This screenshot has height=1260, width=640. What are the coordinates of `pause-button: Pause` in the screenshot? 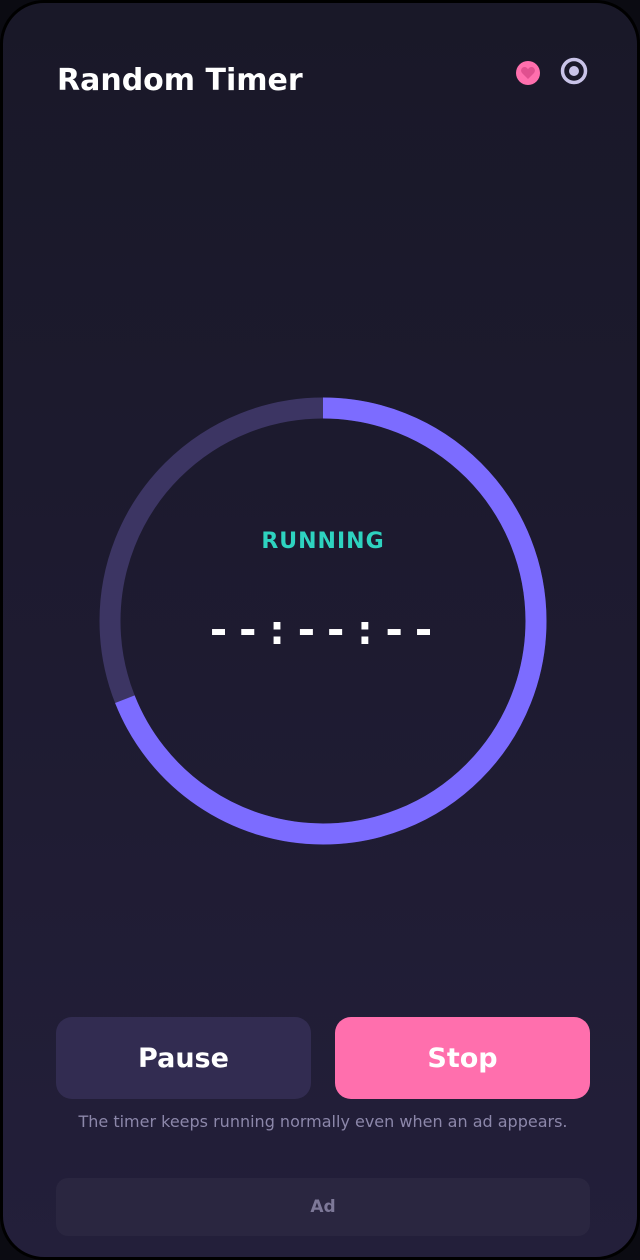 It's located at (183, 1058).